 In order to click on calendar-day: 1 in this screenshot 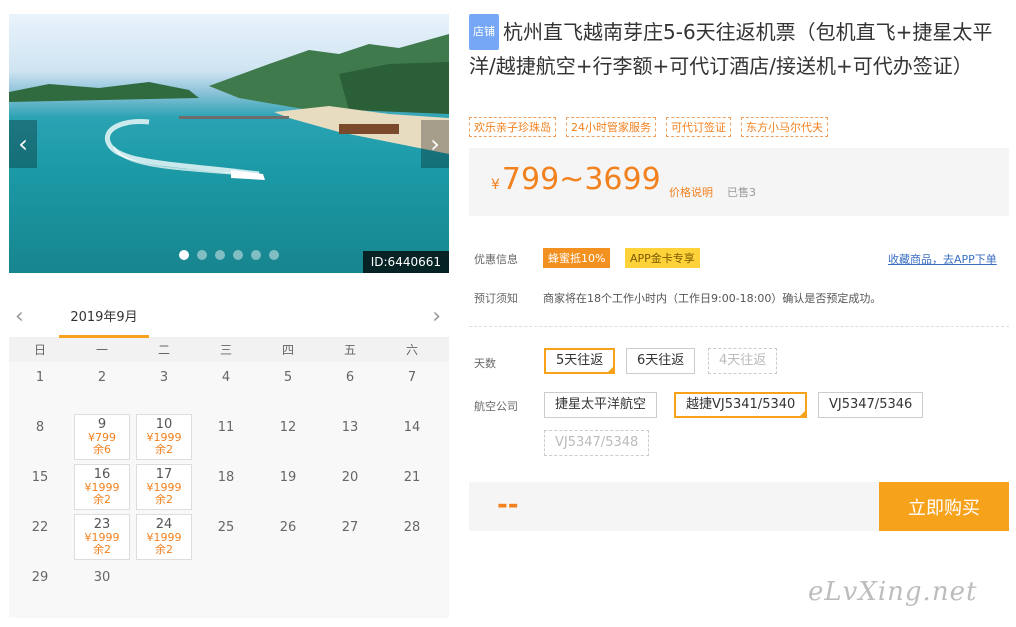, I will do `click(40, 387)`.